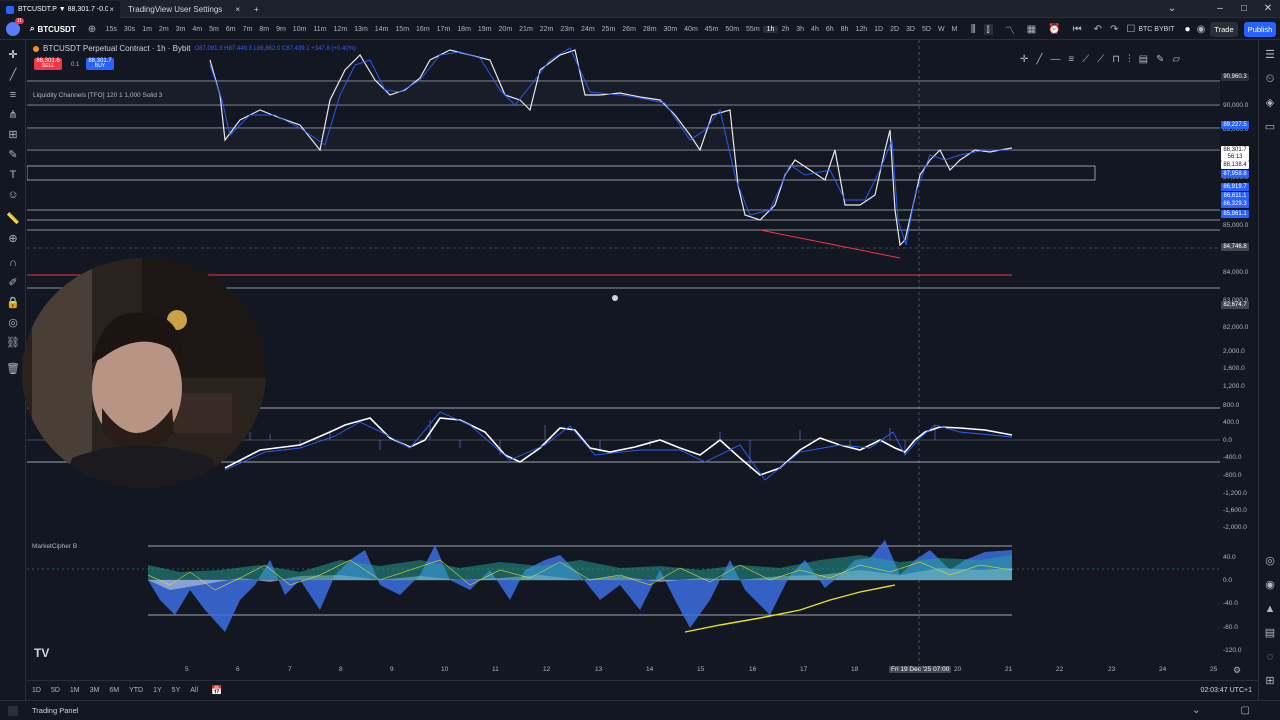  Describe the element at coordinates (1098, 29) in the screenshot. I see `undo-icon: ↶` at that location.